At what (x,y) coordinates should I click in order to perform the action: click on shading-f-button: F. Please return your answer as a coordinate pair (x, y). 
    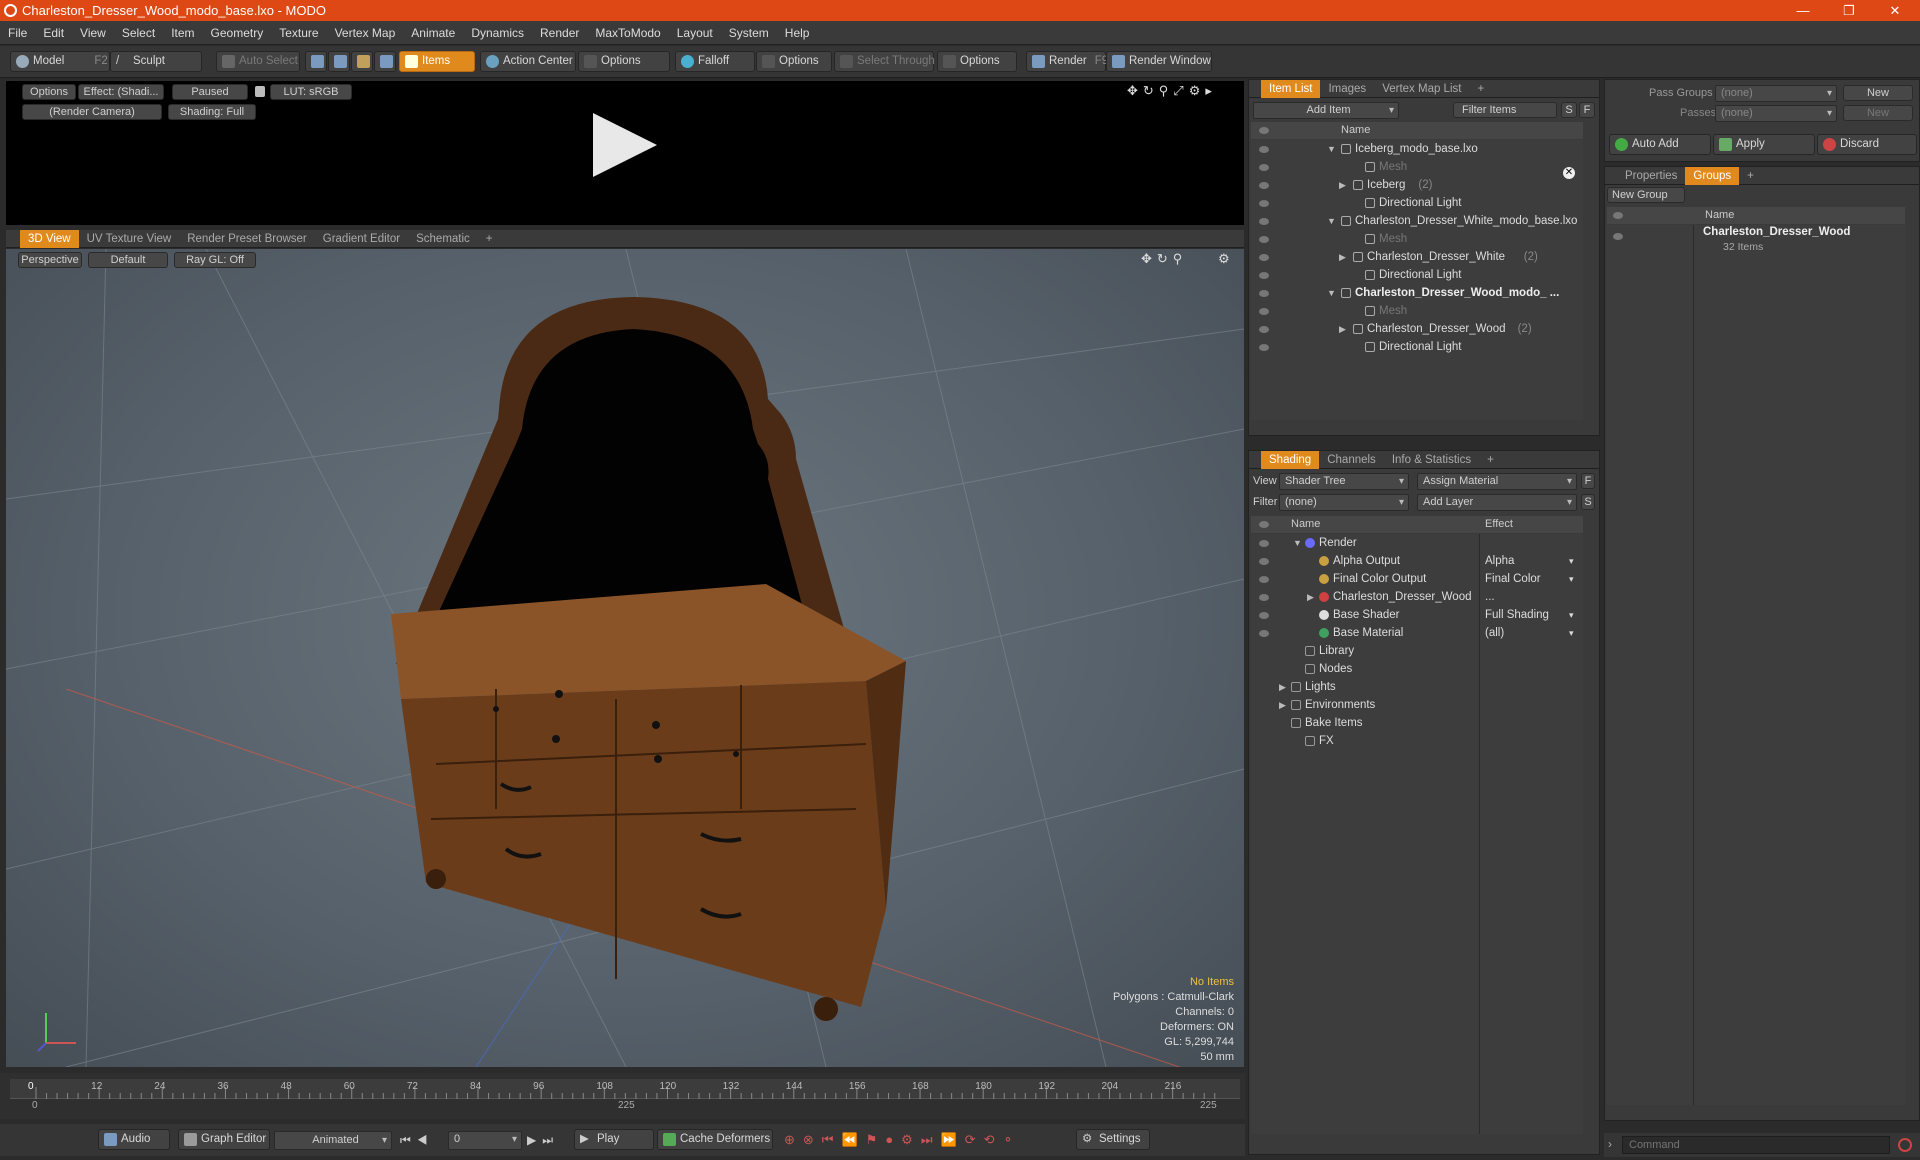
    Looking at the image, I should click on (1588, 481).